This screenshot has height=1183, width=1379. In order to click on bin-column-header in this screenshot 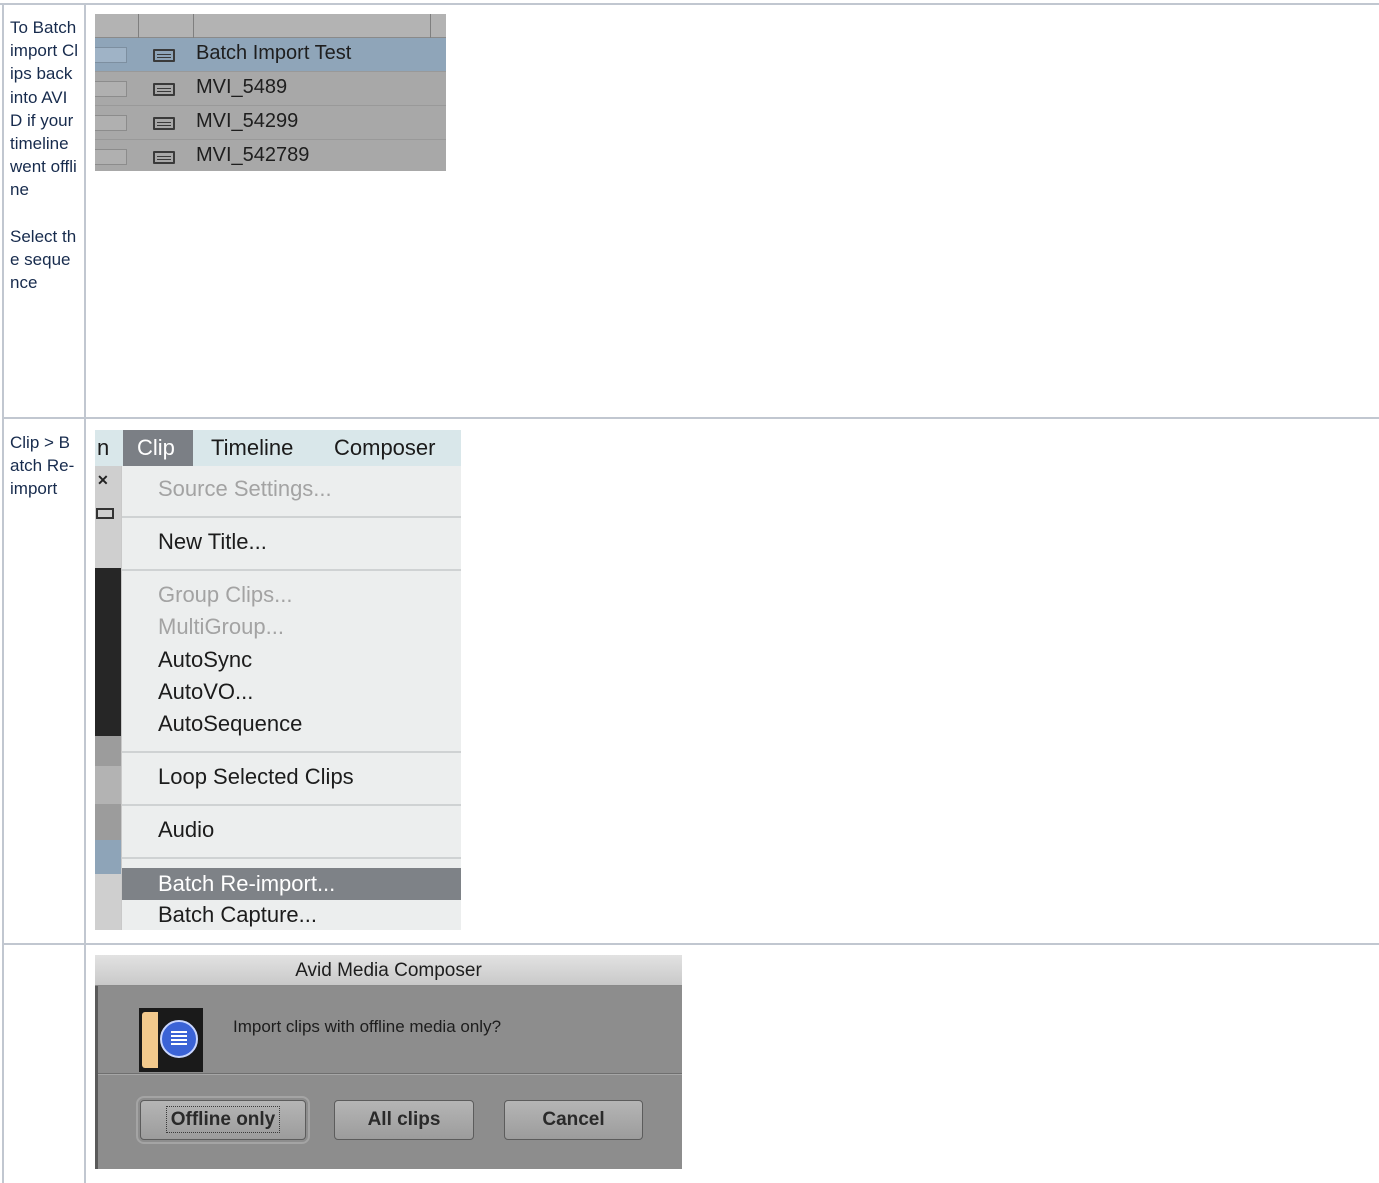, I will do `click(270, 26)`.